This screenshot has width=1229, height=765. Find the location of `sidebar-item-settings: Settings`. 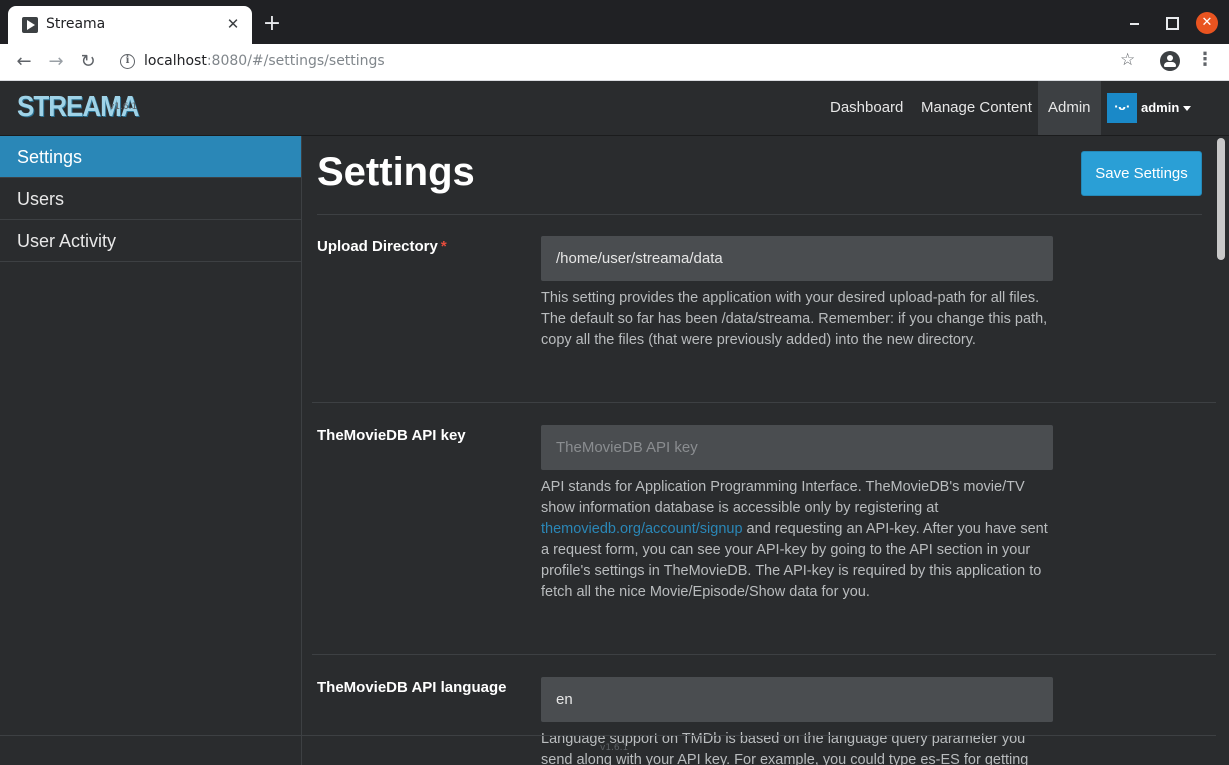

sidebar-item-settings: Settings is located at coordinates (150, 157).